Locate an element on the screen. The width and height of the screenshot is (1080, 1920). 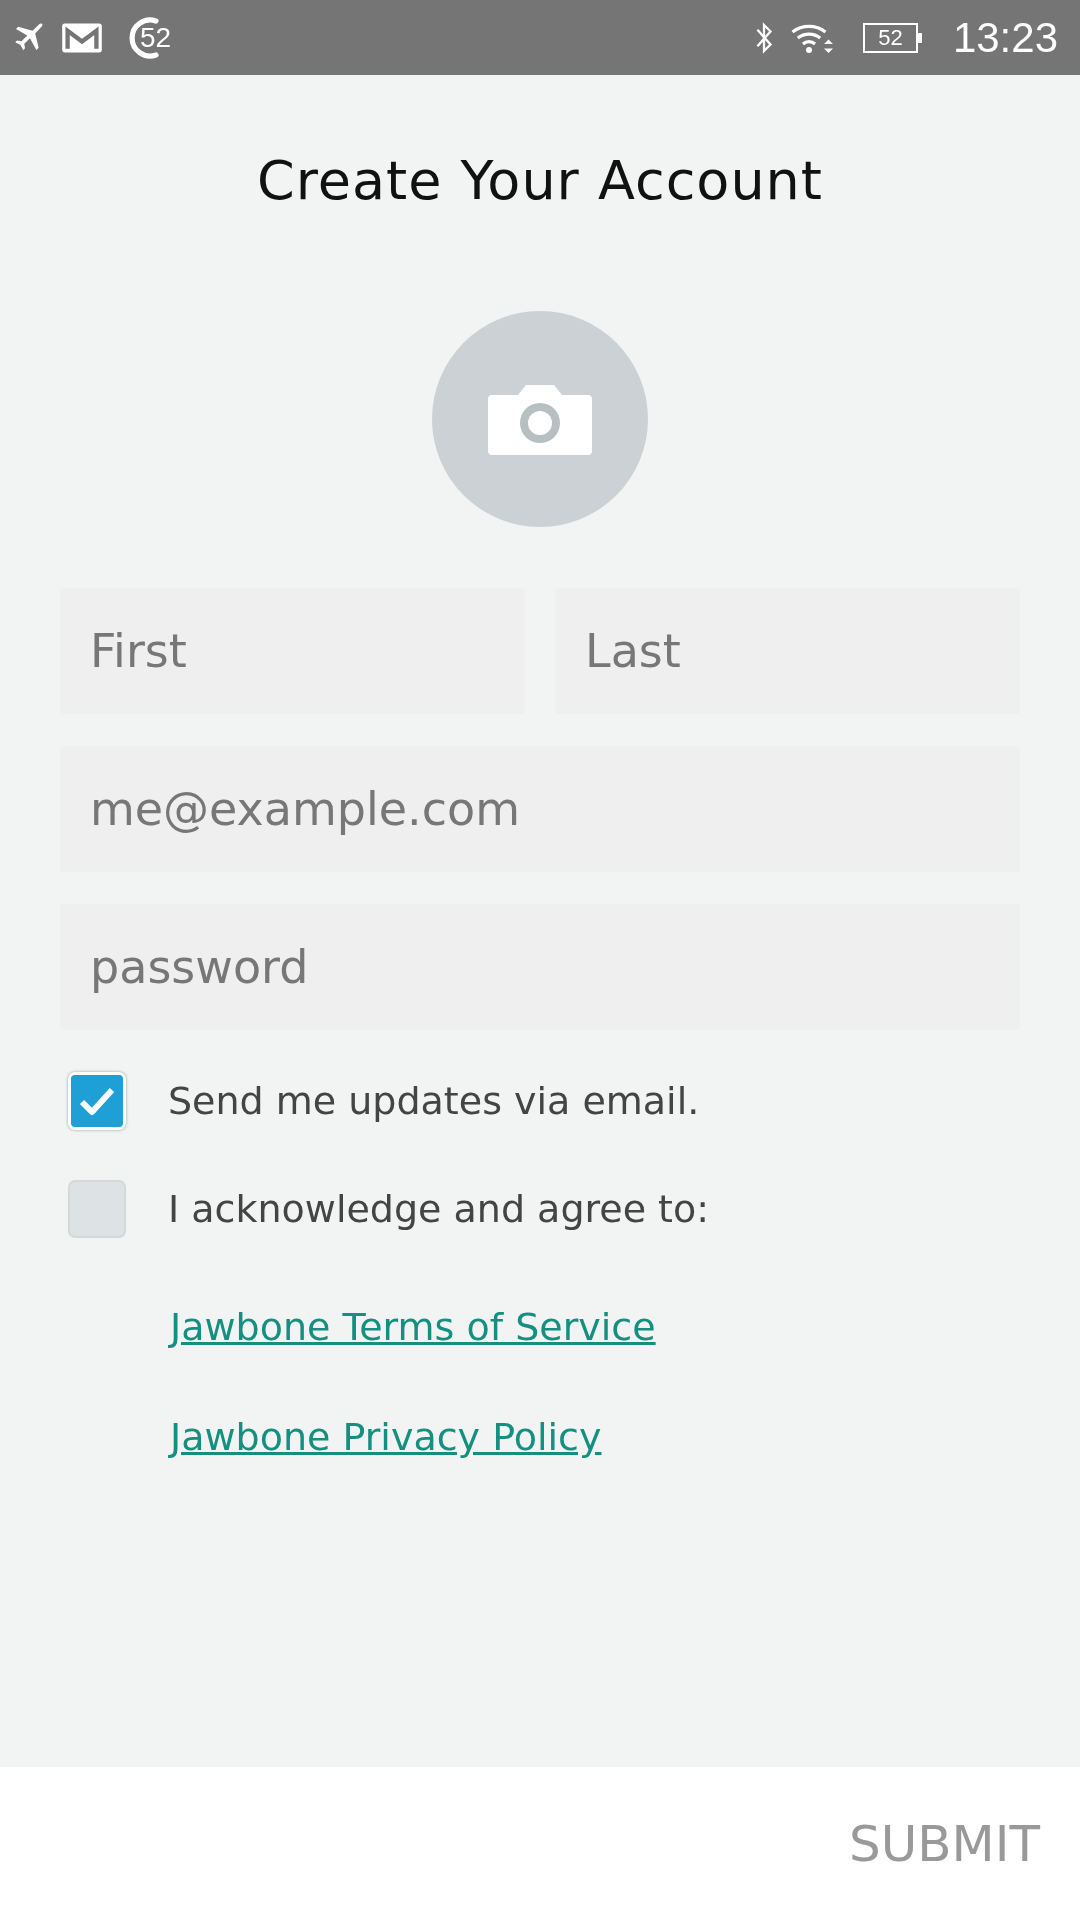
checkbox-label: Send me updates via email. is located at coordinates (434, 1101).